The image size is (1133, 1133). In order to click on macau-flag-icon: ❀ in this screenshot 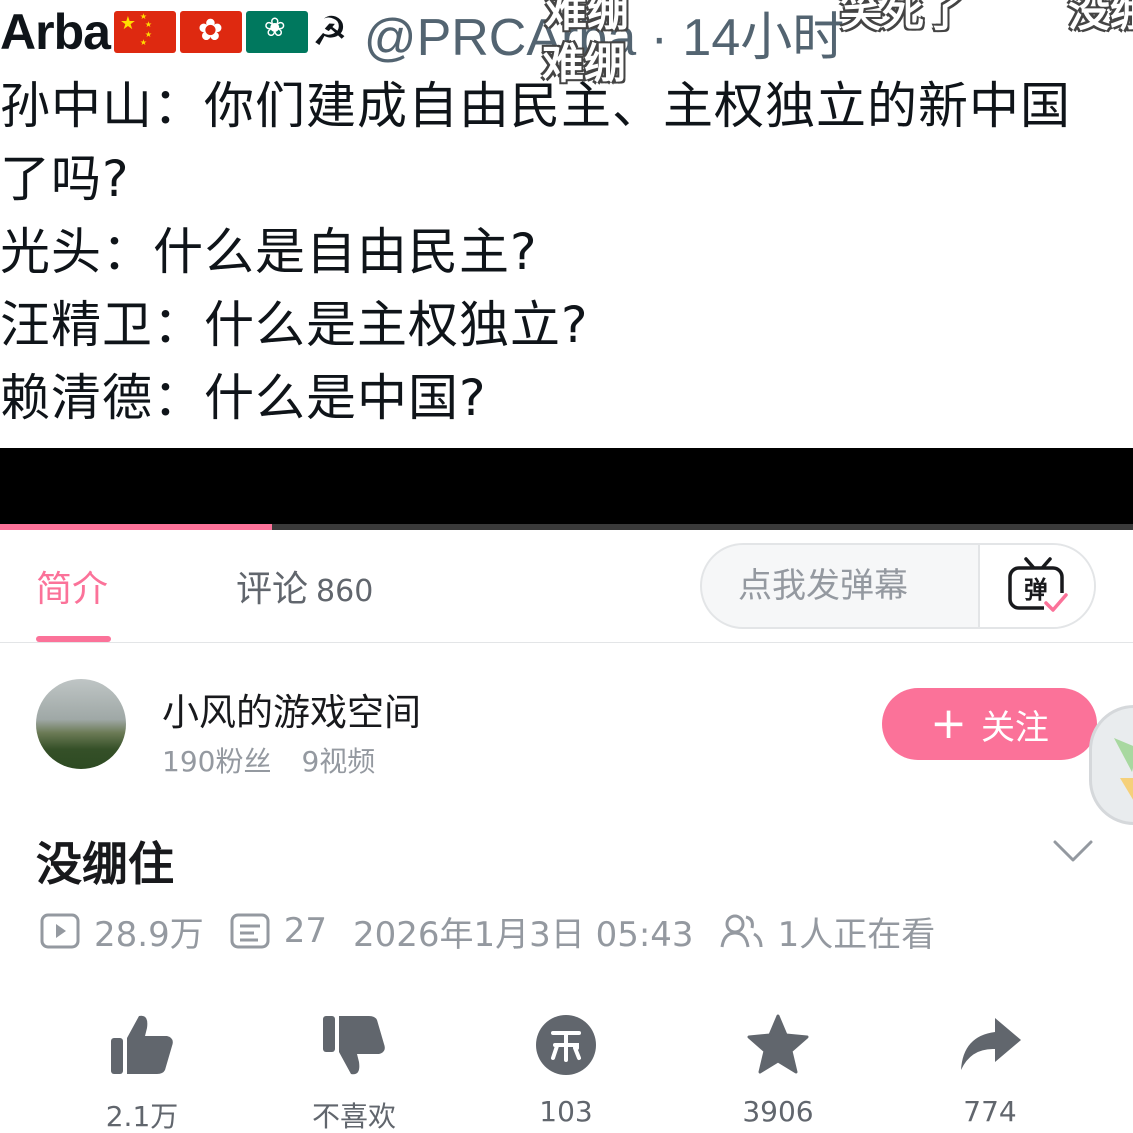, I will do `click(276, 32)`.